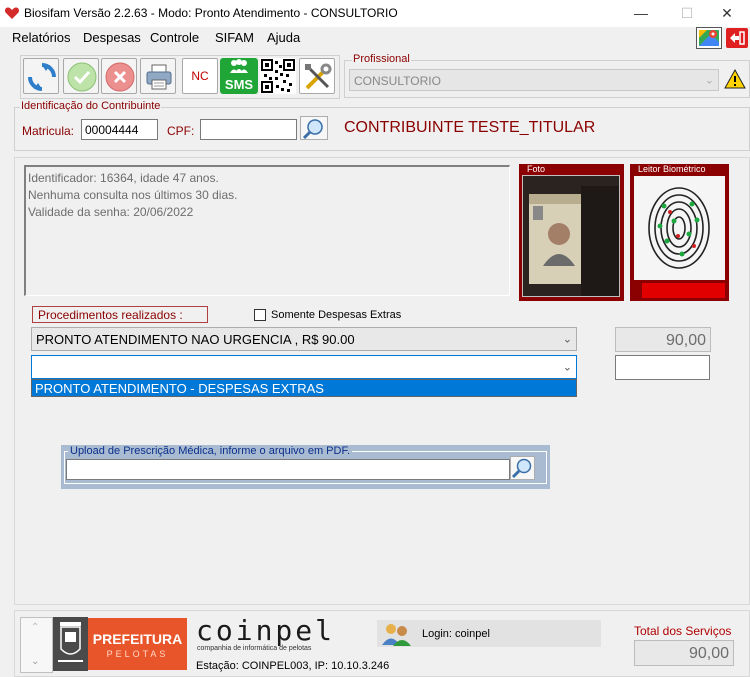 The image size is (750, 677). I want to click on tools-button, so click(317, 76).